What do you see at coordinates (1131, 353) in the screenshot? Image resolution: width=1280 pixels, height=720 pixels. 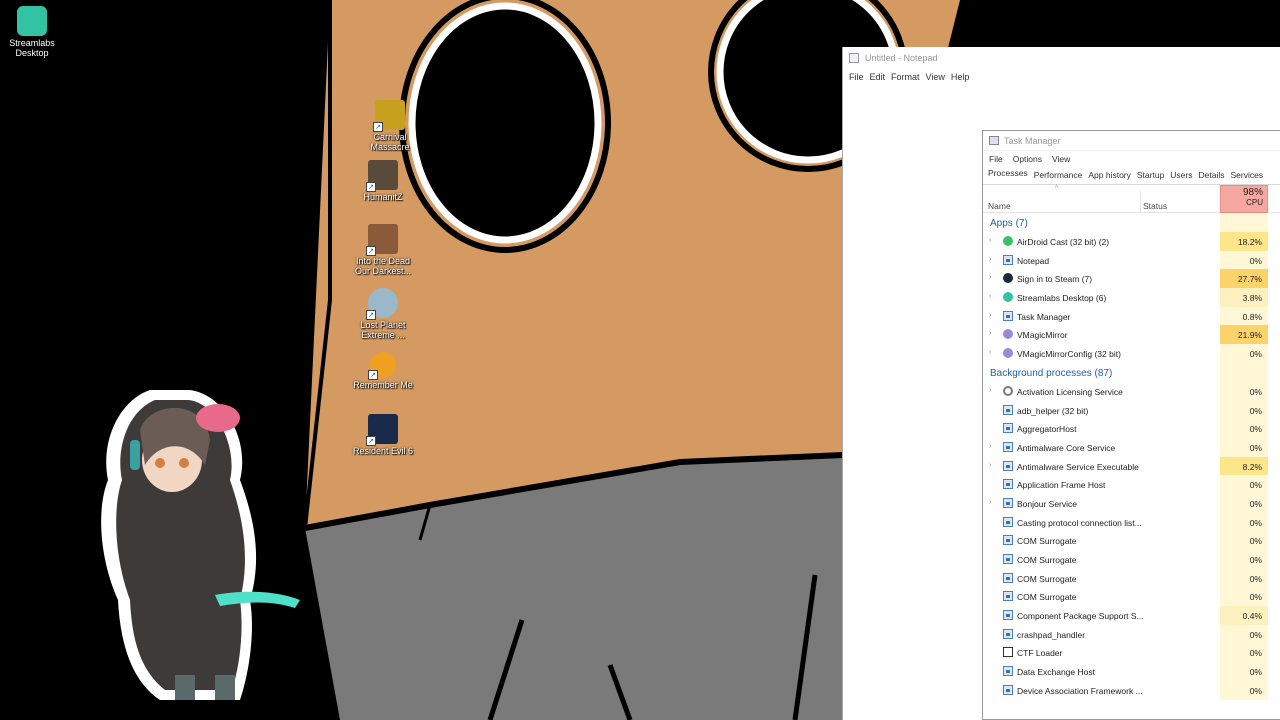 I see `process-row: › VMagicMirrorConfig (32 bit) 0%` at bounding box center [1131, 353].